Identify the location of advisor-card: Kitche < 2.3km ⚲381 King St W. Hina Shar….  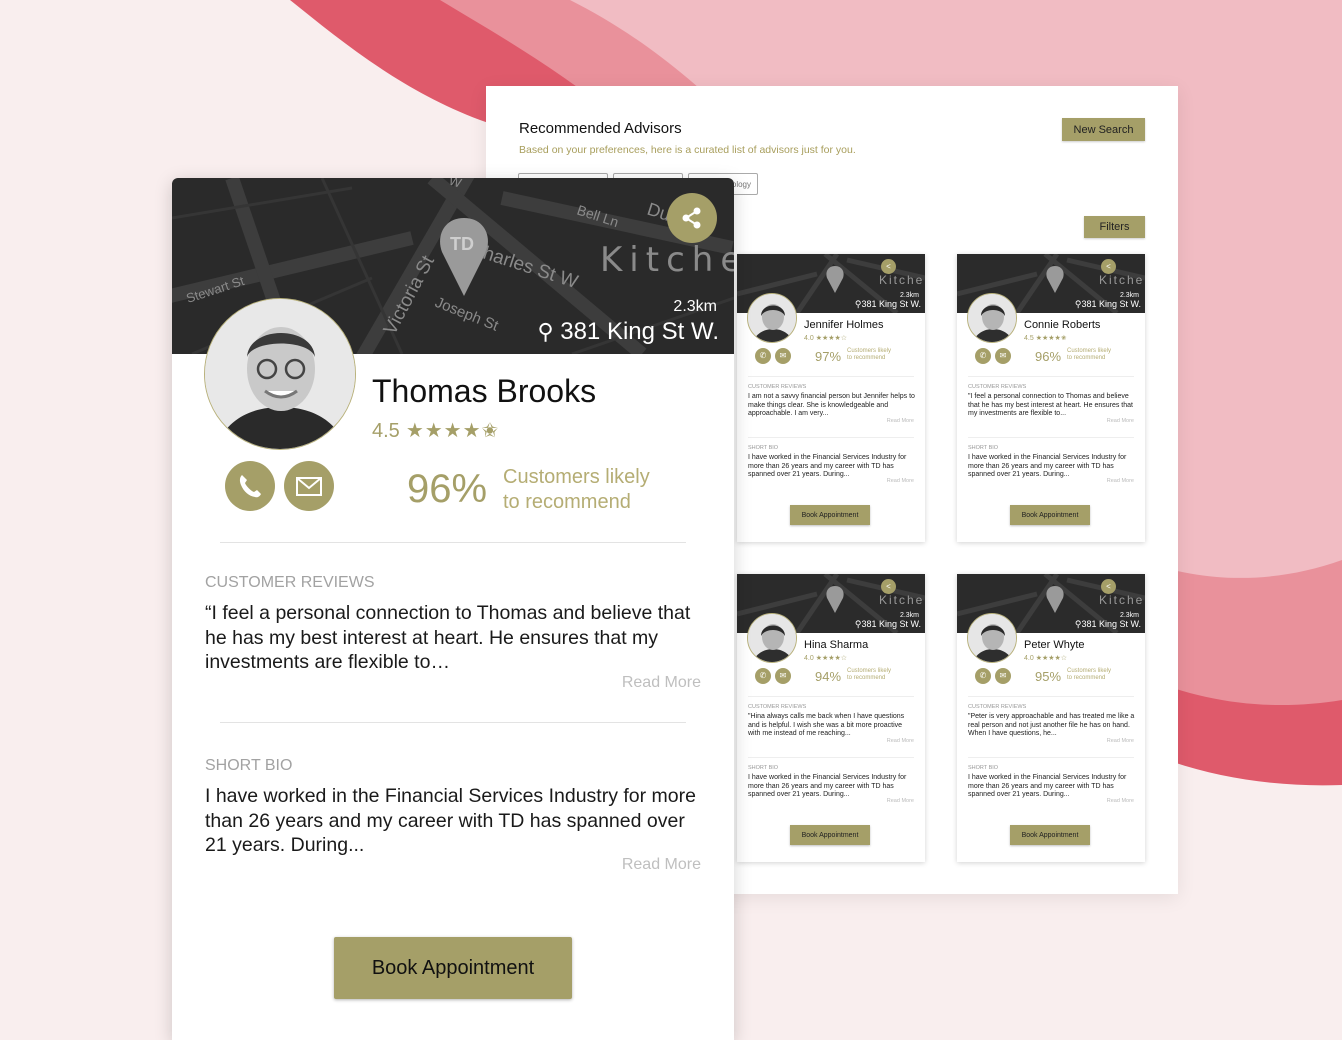
(831, 718).